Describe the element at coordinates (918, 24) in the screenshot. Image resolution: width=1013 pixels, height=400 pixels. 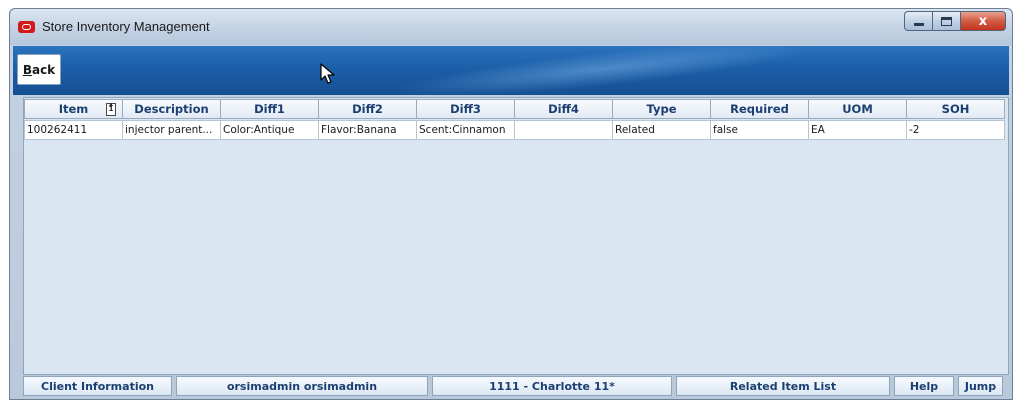
I see `minimize-icon` at that location.